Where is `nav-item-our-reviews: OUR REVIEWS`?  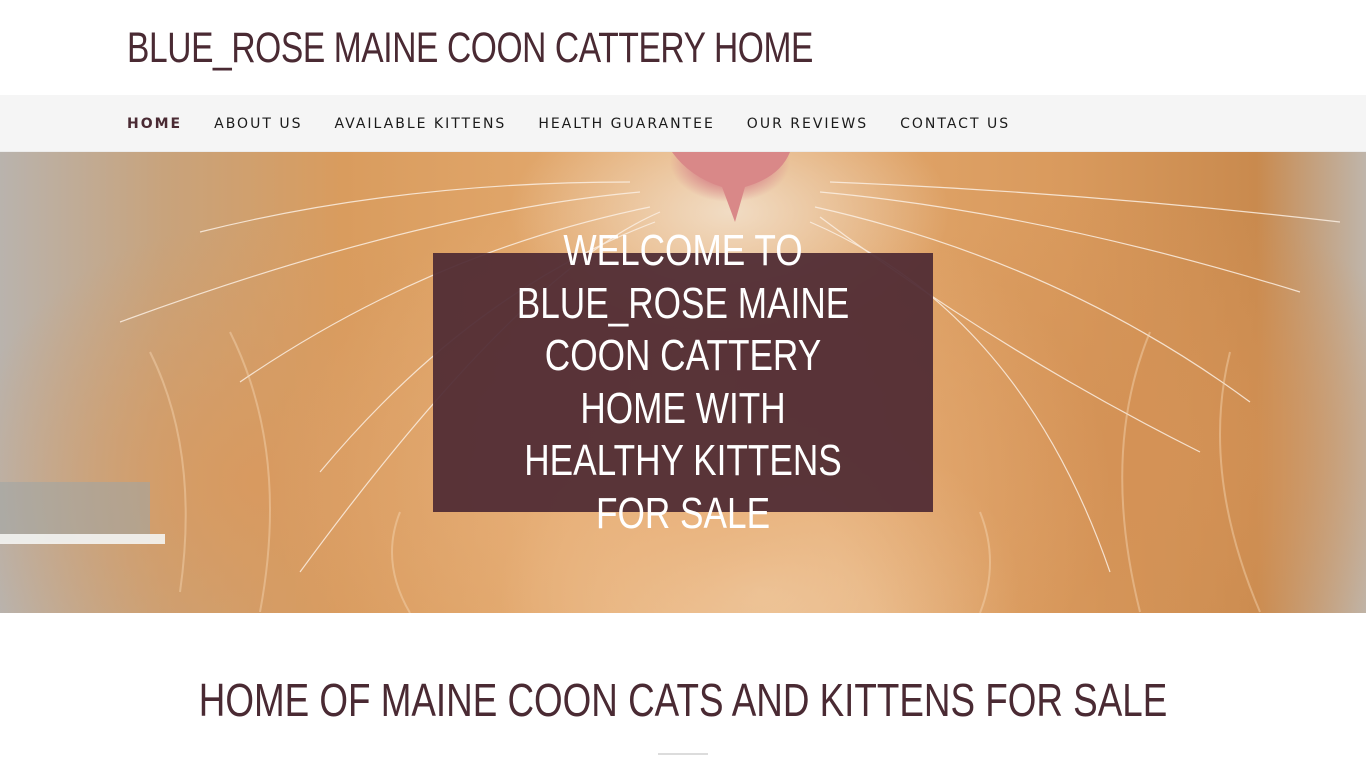 nav-item-our-reviews: OUR REVIEWS is located at coordinates (807, 124).